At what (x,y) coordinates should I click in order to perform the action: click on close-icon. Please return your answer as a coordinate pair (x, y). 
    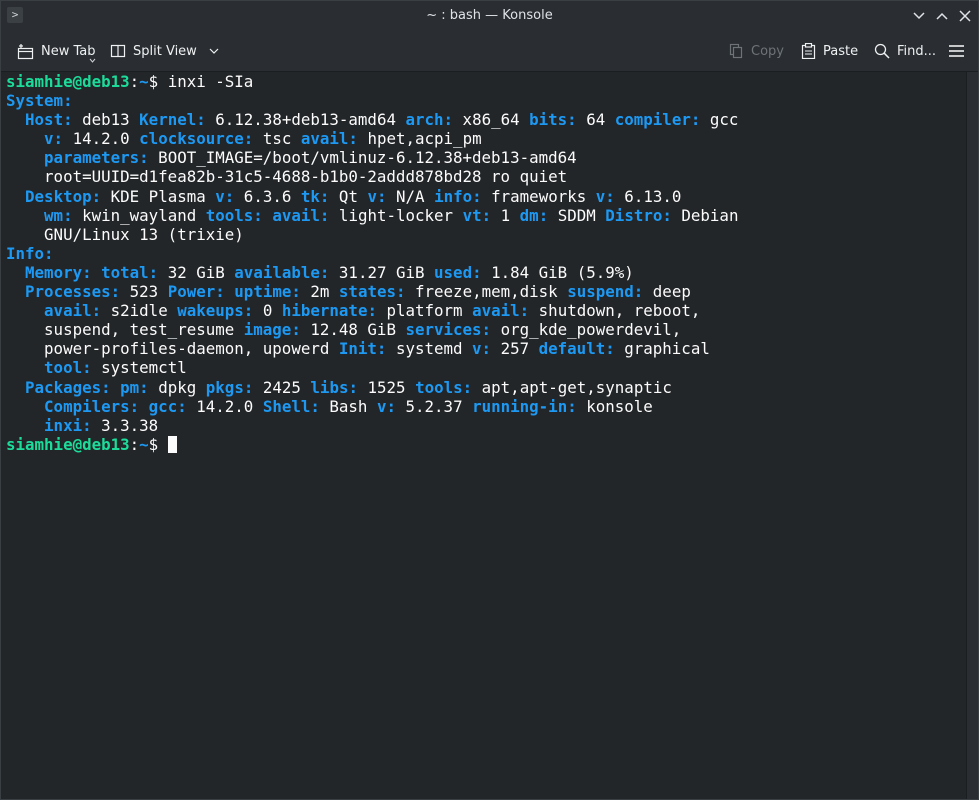
    Looking at the image, I should click on (965, 16).